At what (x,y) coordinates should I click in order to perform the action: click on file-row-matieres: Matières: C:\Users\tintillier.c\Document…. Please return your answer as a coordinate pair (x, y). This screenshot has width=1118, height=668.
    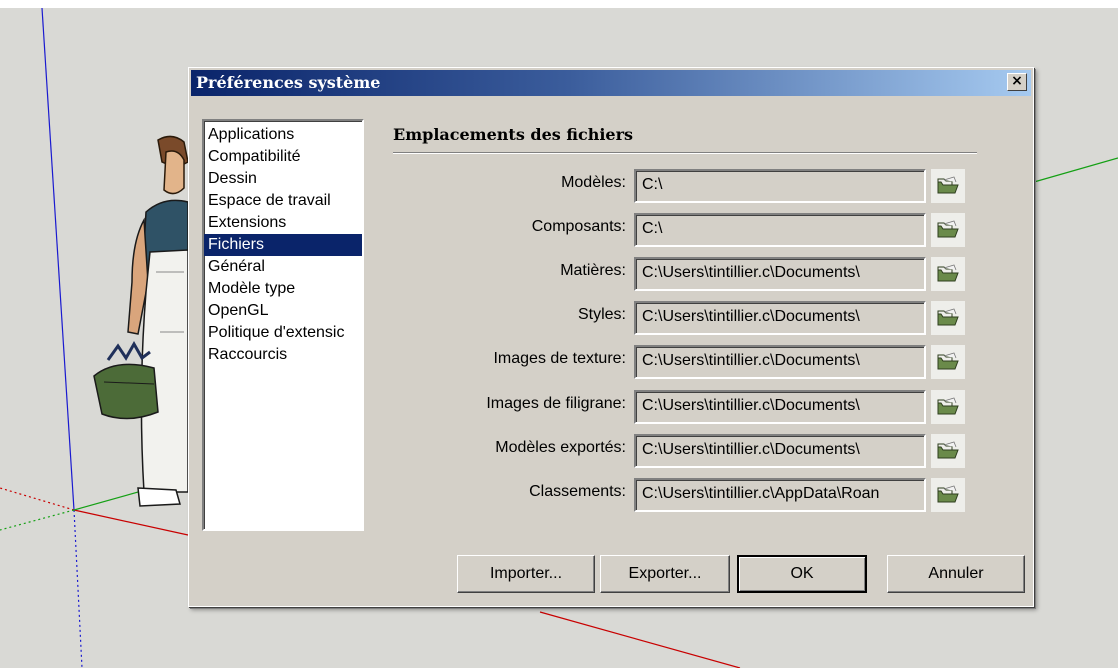
    Looking at the image, I should click on (612, 273).